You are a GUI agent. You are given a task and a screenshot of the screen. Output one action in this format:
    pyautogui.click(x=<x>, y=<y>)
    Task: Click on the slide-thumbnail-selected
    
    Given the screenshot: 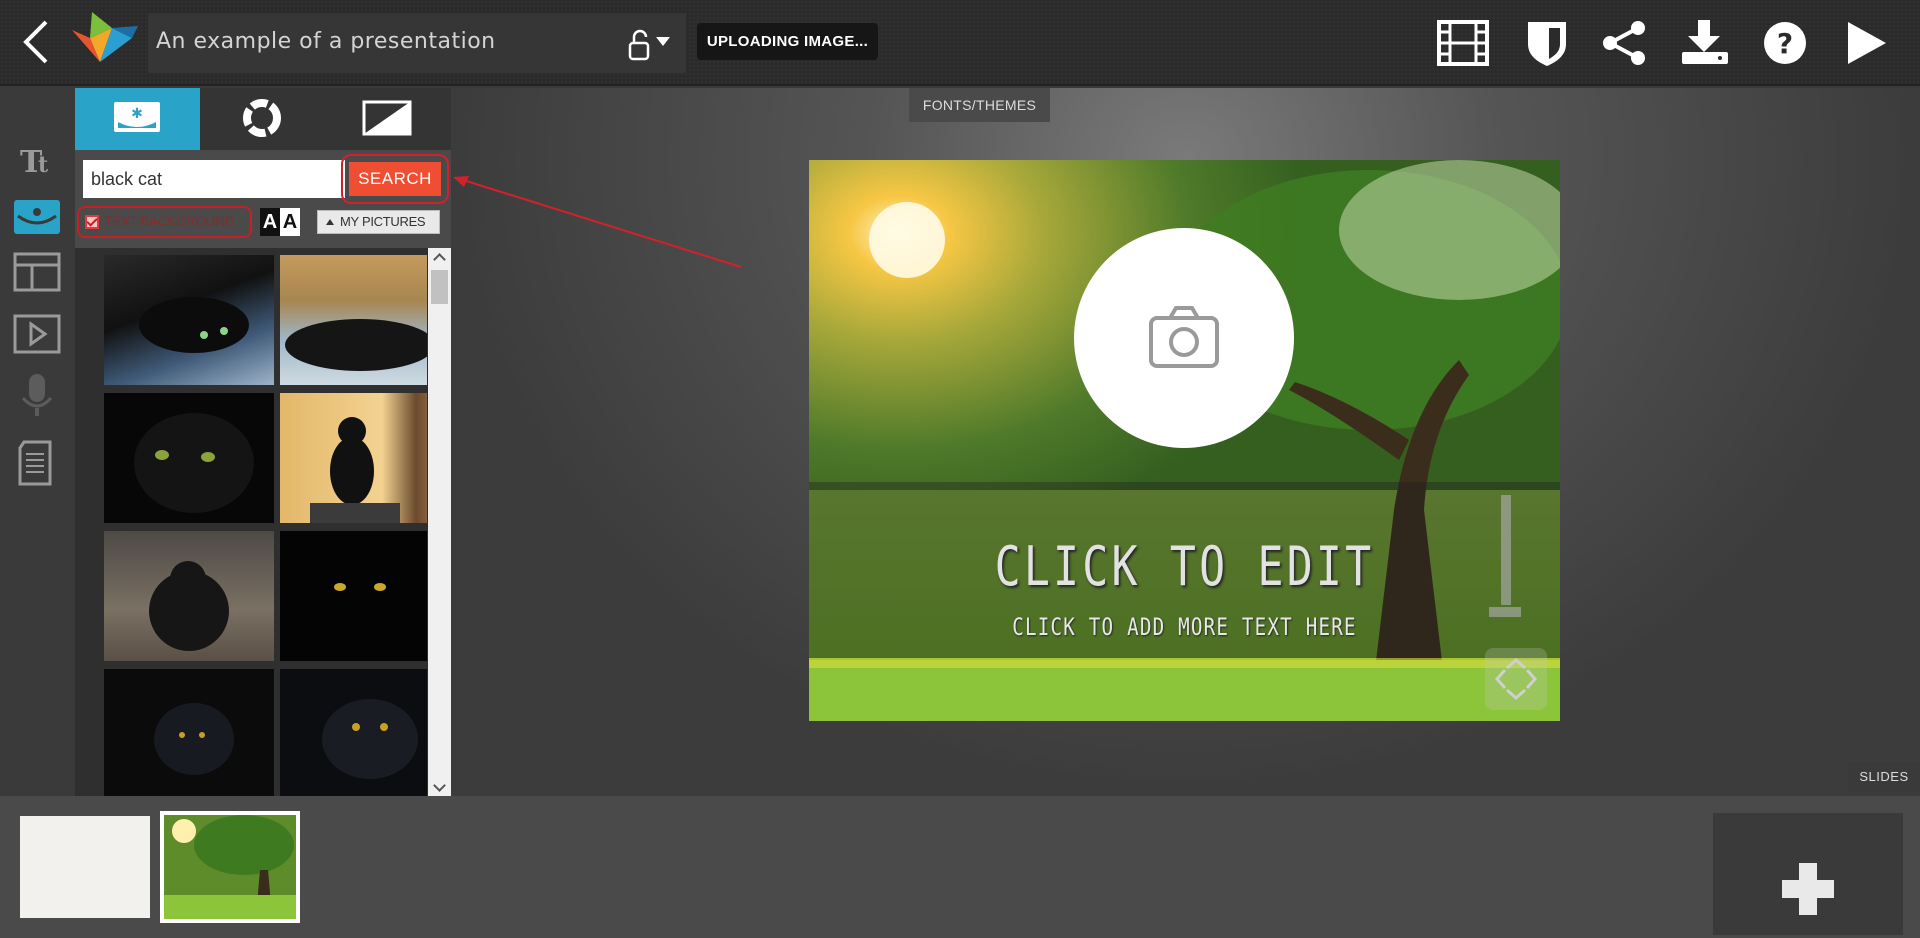 What is the action you would take?
    pyautogui.click(x=230, y=867)
    